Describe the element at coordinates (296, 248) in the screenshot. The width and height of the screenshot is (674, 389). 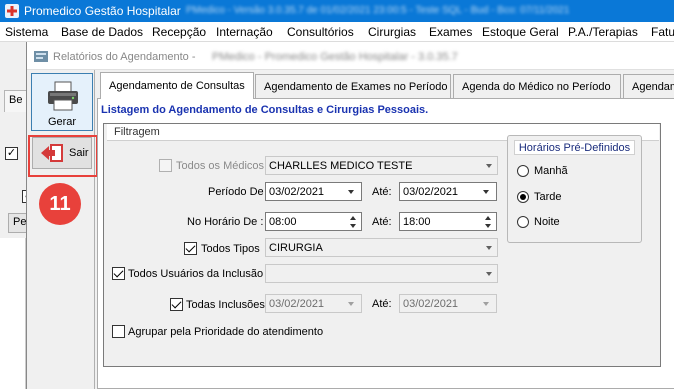
I see `tipo-select-value: CIRURGIA` at that location.